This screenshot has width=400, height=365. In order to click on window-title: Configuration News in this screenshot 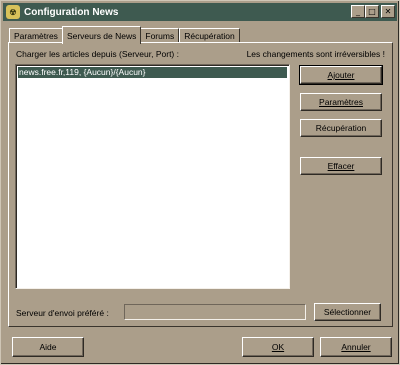, I will do `click(71, 12)`.